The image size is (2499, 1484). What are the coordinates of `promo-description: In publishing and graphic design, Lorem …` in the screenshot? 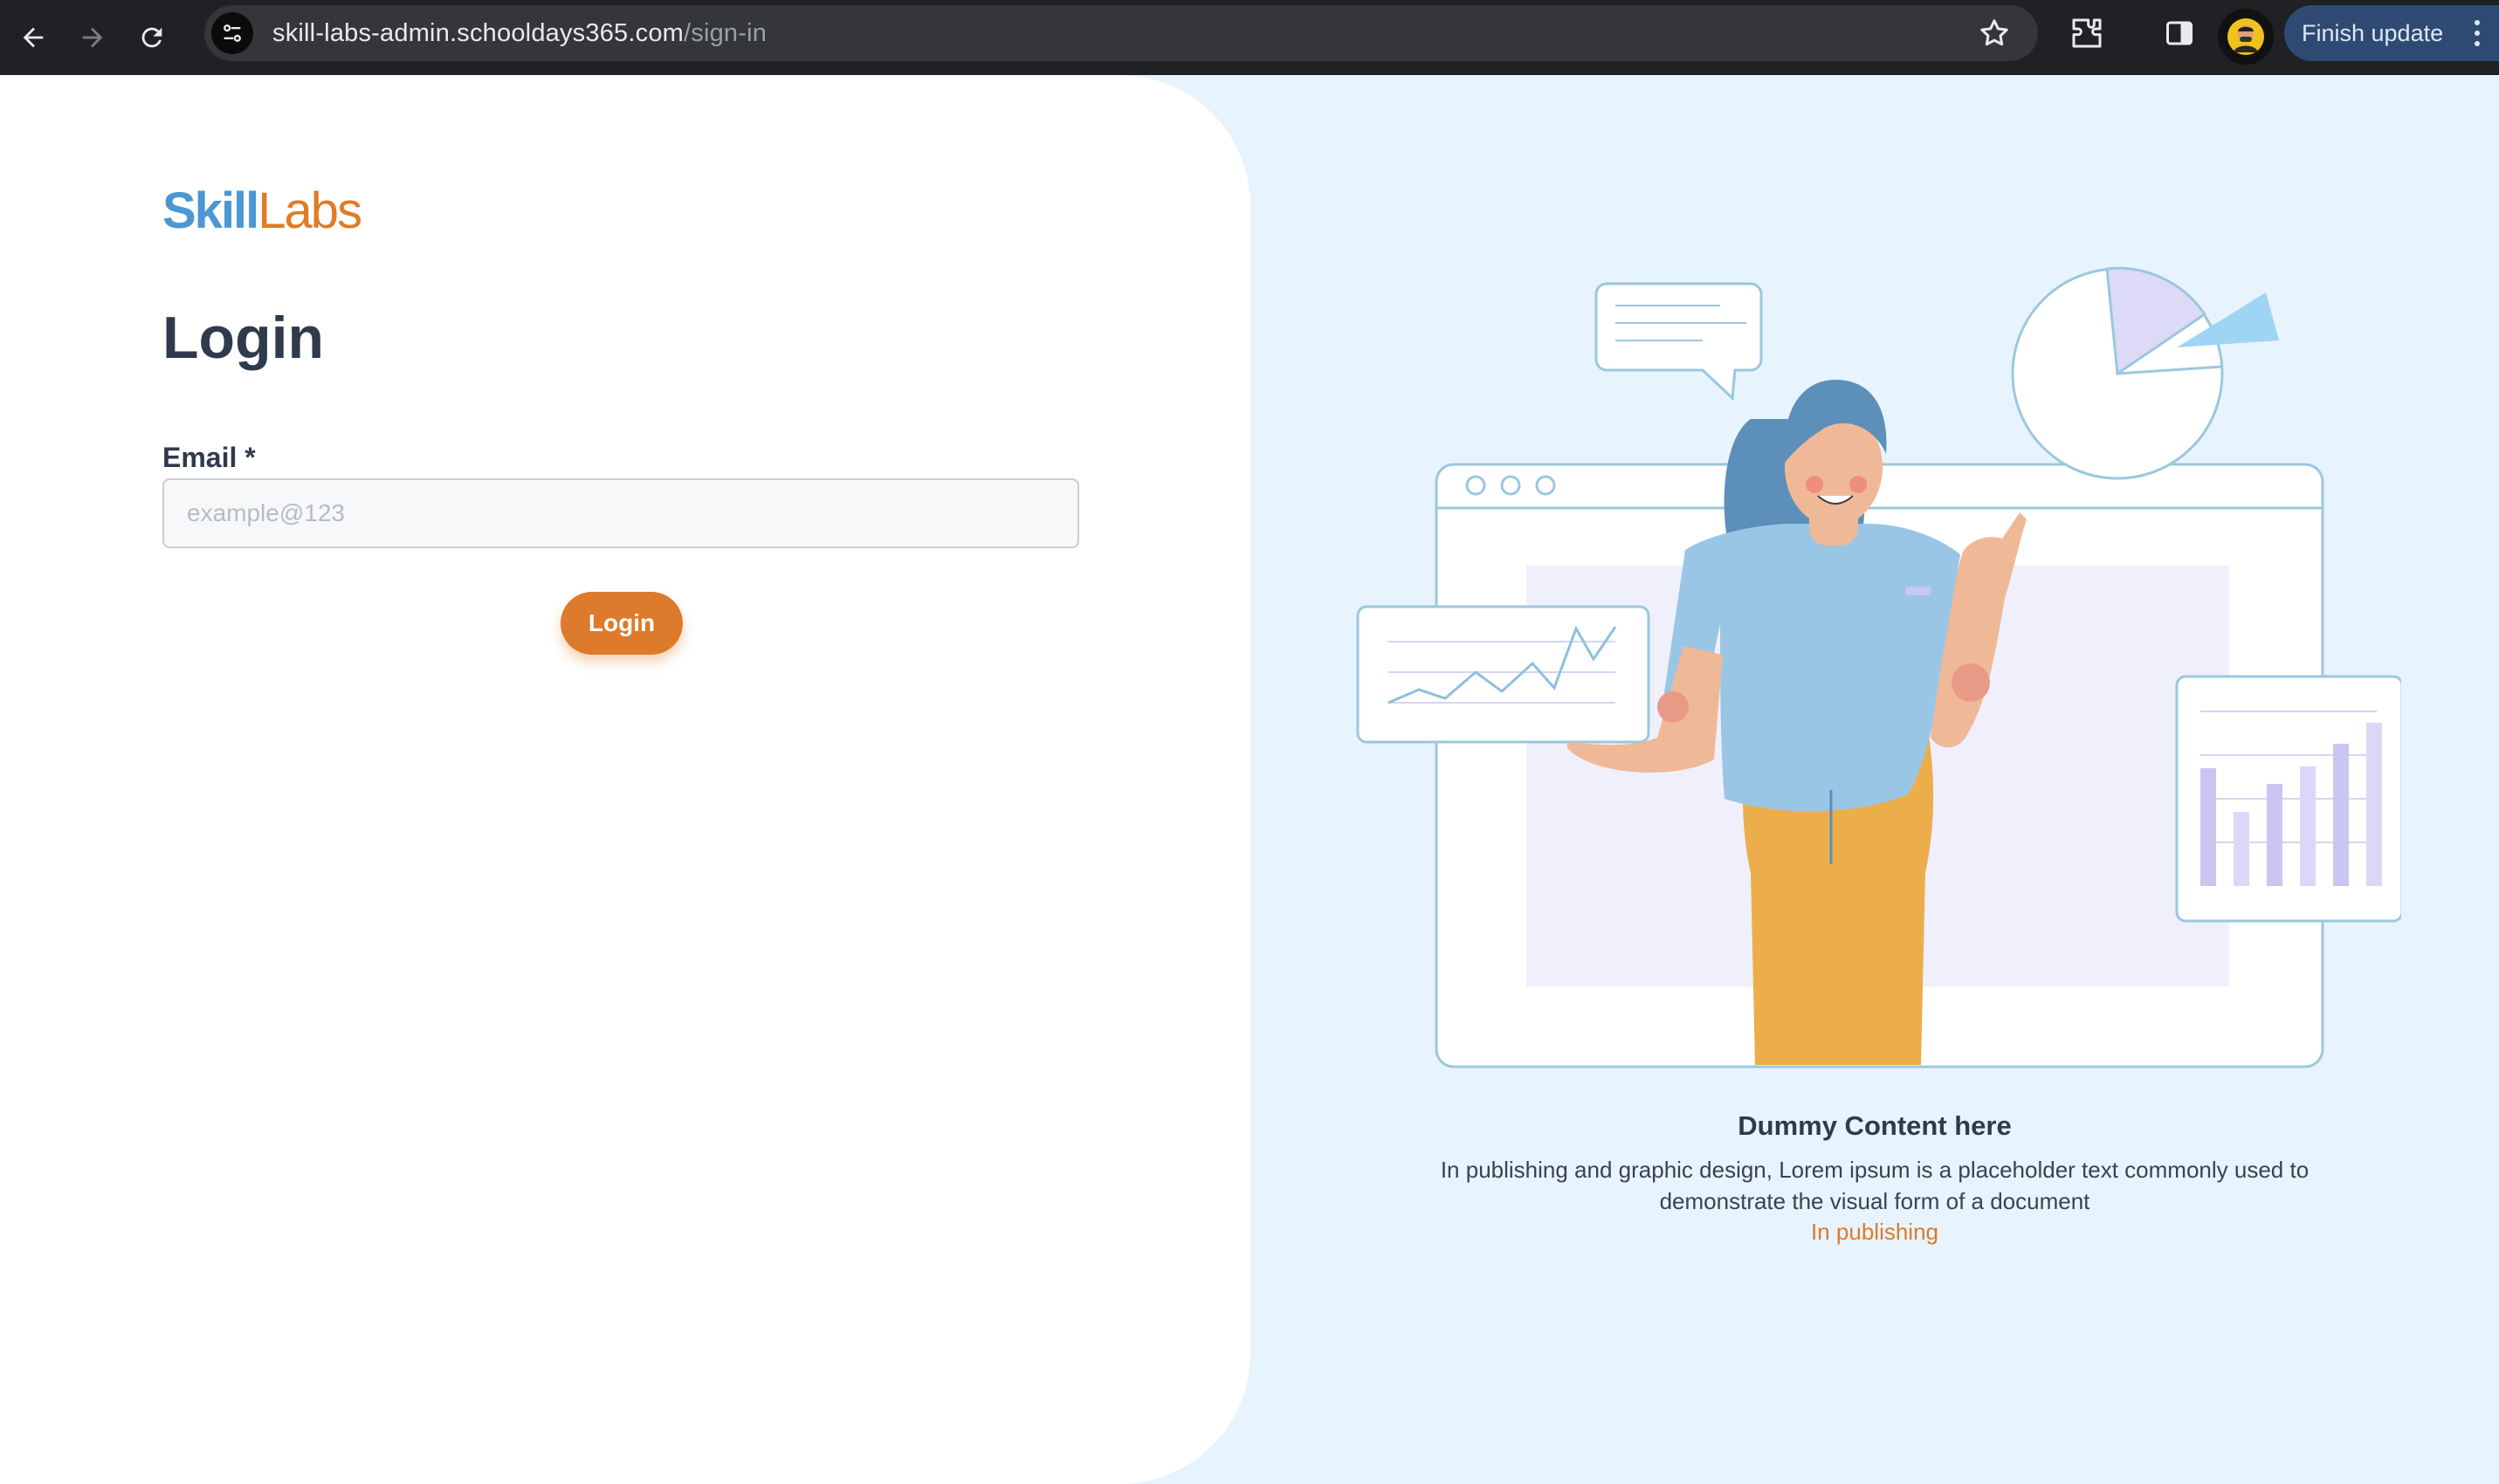 It's located at (1875, 1186).